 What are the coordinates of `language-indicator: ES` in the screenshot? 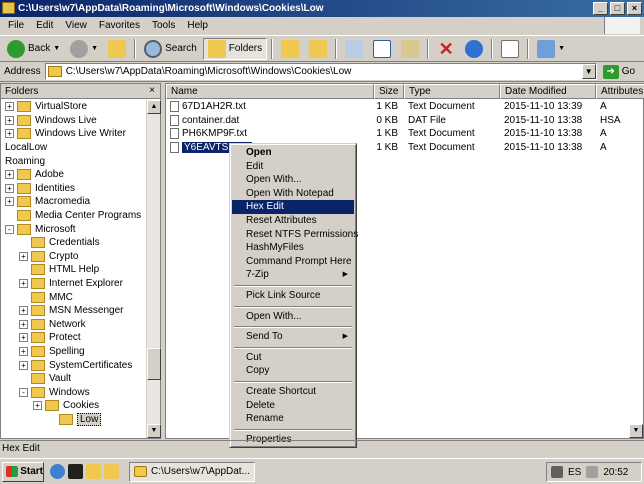 It's located at (574, 472).